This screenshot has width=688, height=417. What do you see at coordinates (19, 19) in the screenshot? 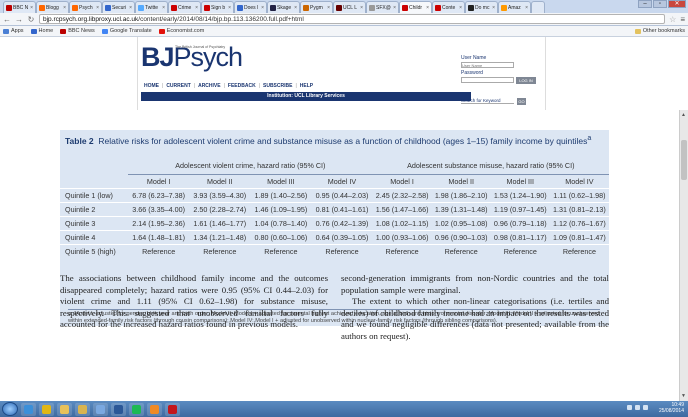
I see `forward-icon: →` at bounding box center [19, 19].